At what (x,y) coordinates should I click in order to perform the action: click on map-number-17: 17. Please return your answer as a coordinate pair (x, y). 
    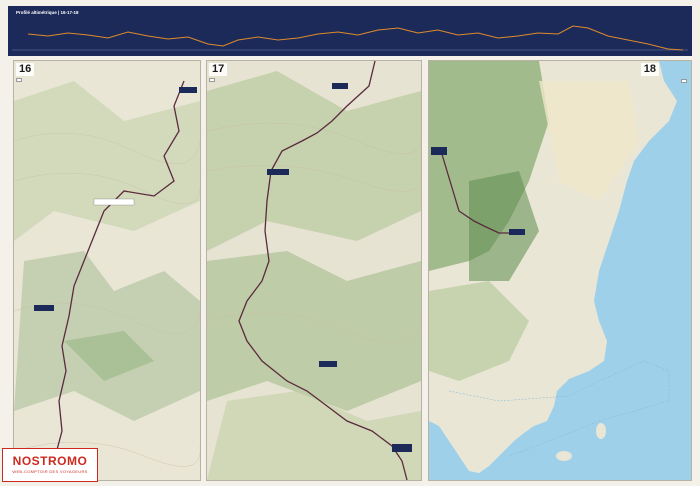
    Looking at the image, I should click on (218, 69).